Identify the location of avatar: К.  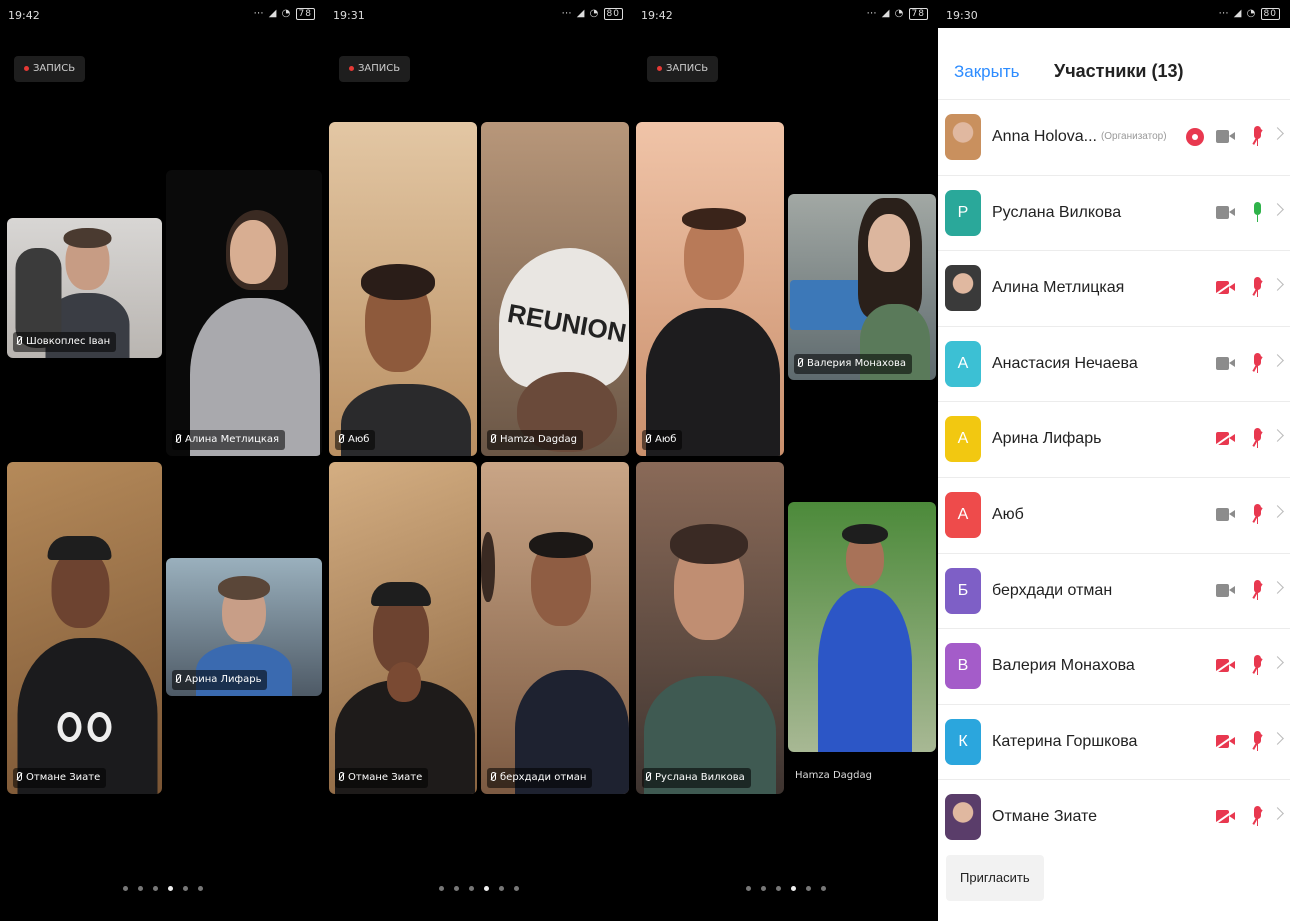
(963, 741).